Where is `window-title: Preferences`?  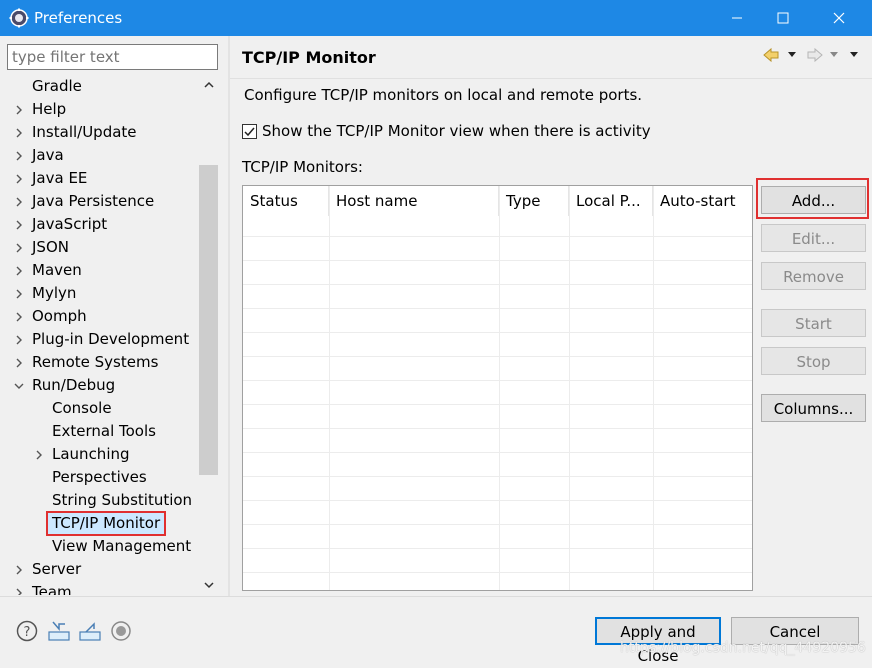 window-title: Preferences is located at coordinates (78, 18).